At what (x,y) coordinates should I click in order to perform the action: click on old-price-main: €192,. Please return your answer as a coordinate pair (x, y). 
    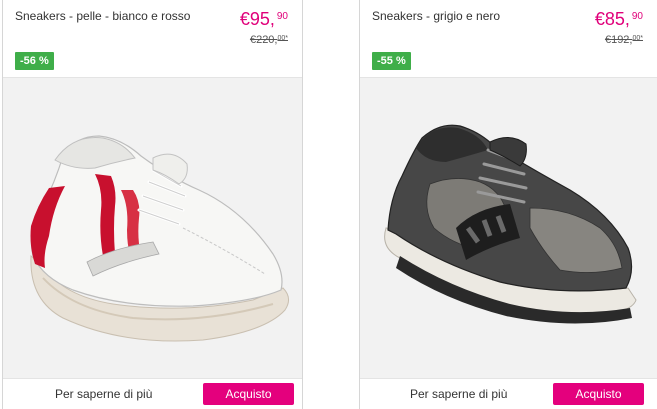
    Looking at the image, I should click on (618, 40).